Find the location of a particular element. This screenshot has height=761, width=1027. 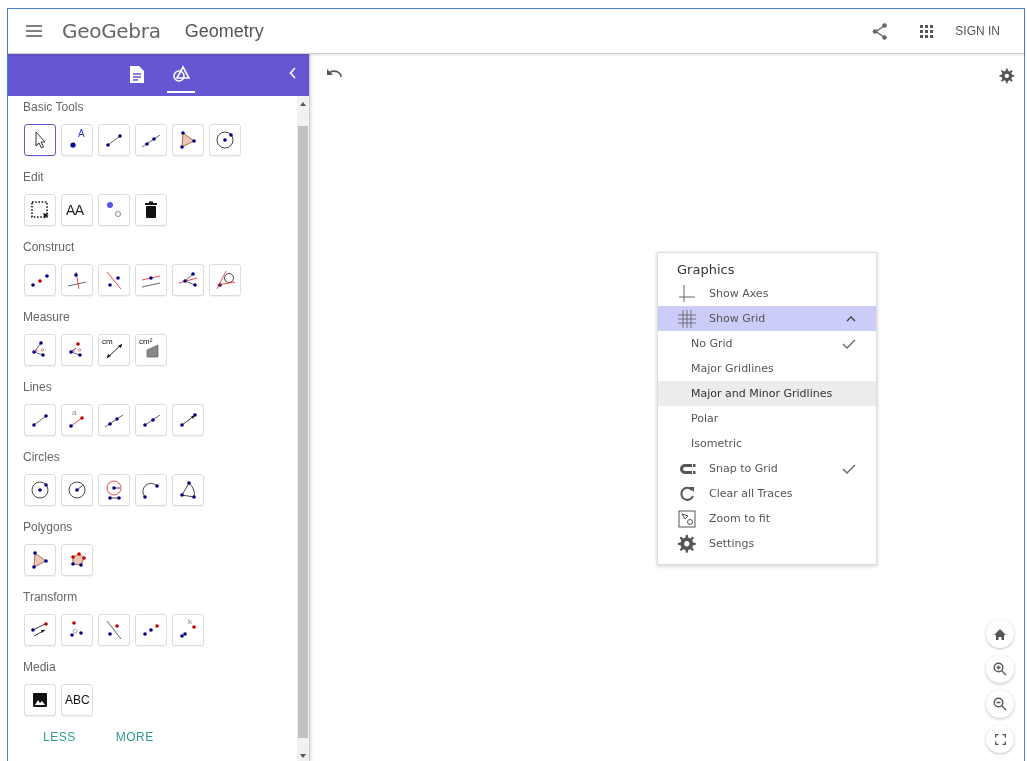

tool-button: AA is located at coordinates (77, 210).